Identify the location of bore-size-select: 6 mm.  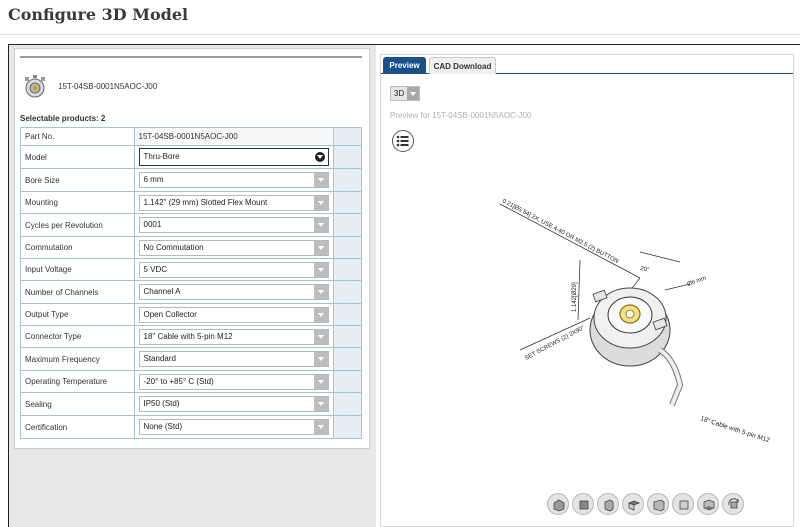
(233, 180).